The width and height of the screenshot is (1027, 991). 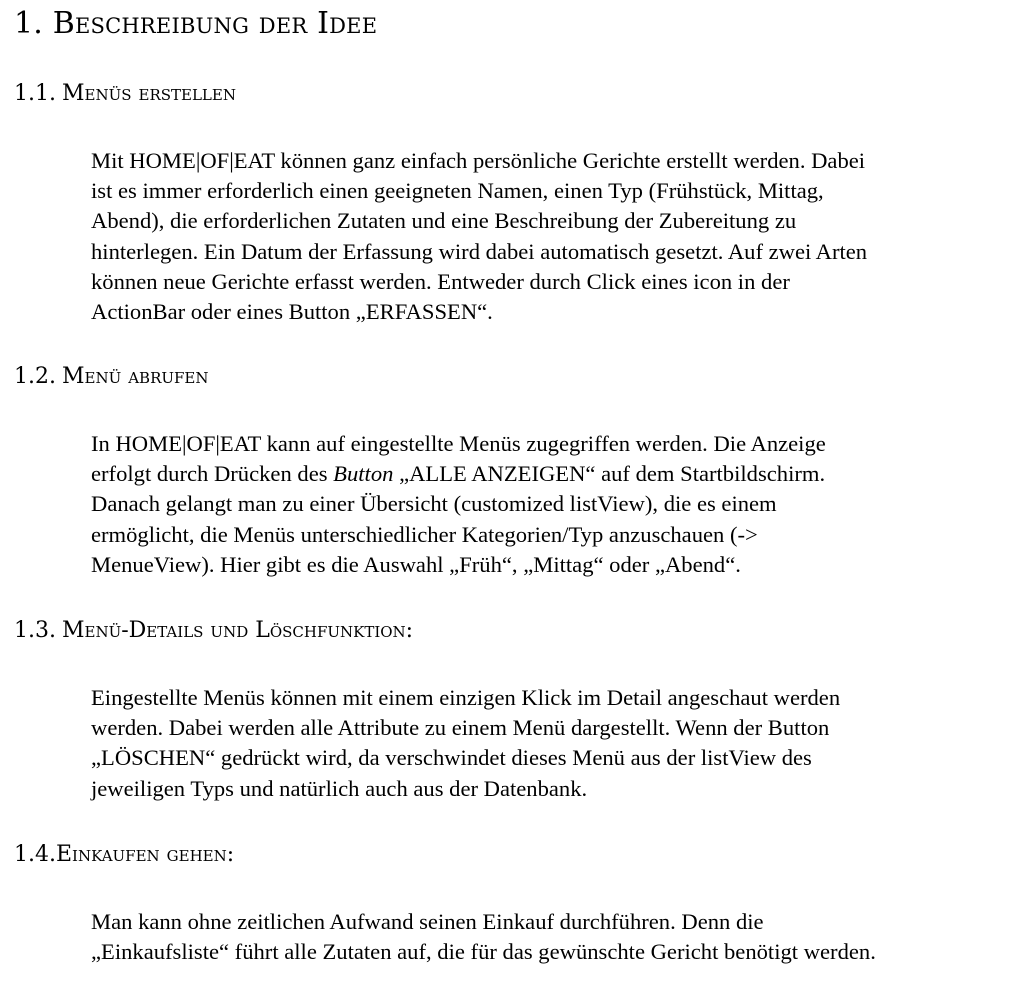 I want to click on subsection-heading-1-1: 1.1. Menüs erstellen, so click(x=125, y=94).